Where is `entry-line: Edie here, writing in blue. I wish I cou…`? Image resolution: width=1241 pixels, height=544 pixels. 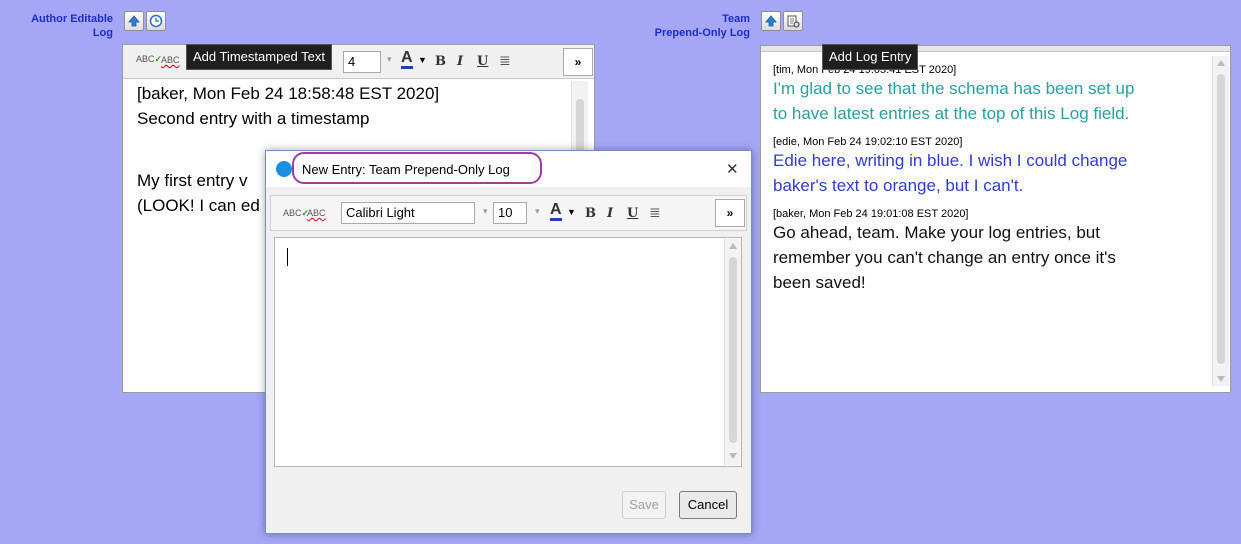 entry-line: Edie here, writing in blue. I wish I cou… is located at coordinates (950, 160).